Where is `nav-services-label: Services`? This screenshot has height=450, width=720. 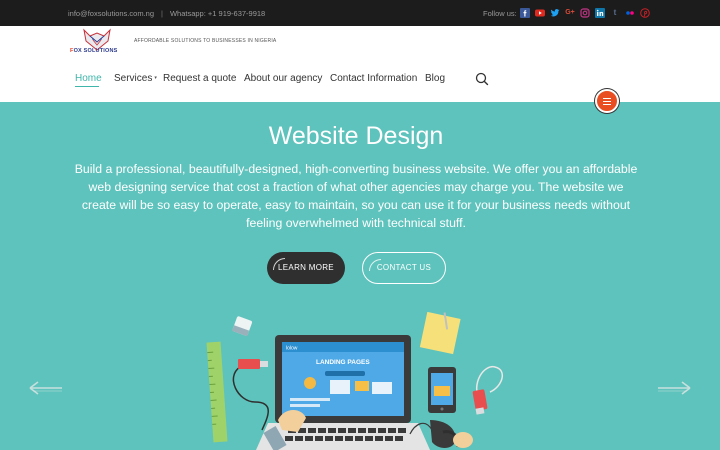
nav-services-label: Services is located at coordinates (133, 78).